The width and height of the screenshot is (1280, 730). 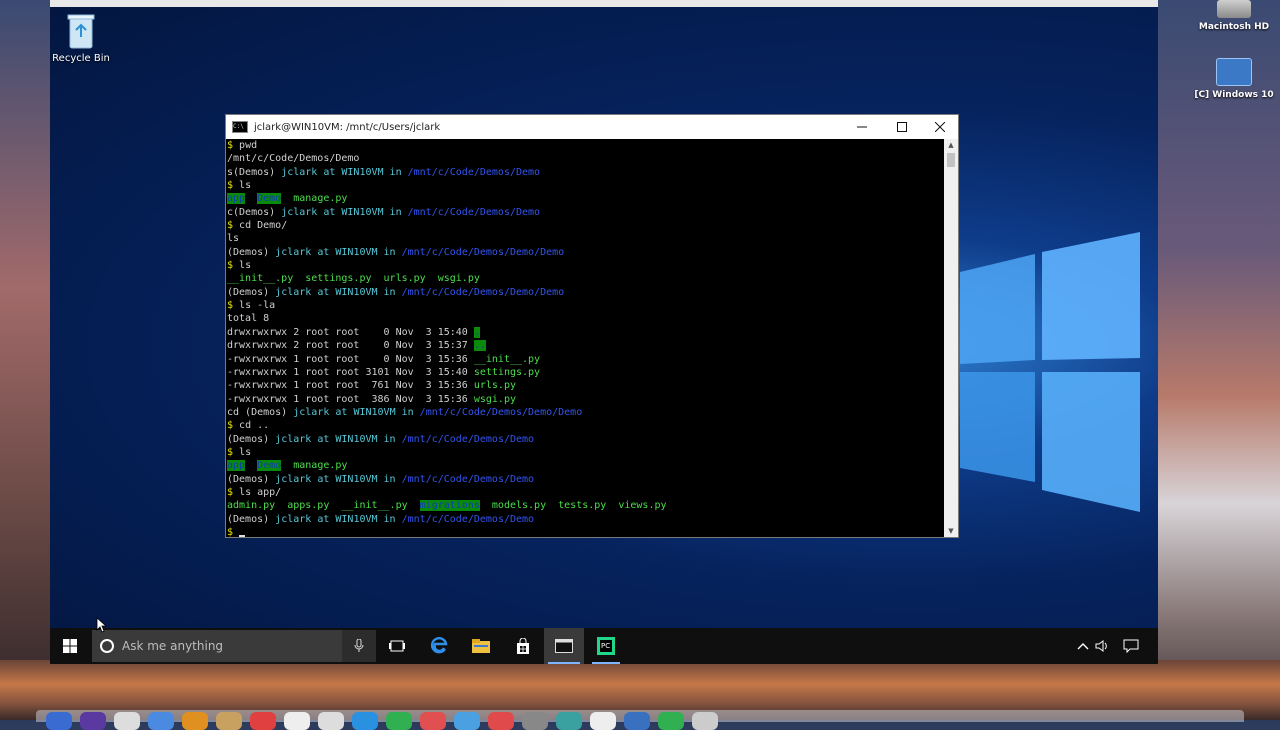 What do you see at coordinates (951, 338) in the screenshot?
I see `terminal-scrollbar: ▲ ▼` at bounding box center [951, 338].